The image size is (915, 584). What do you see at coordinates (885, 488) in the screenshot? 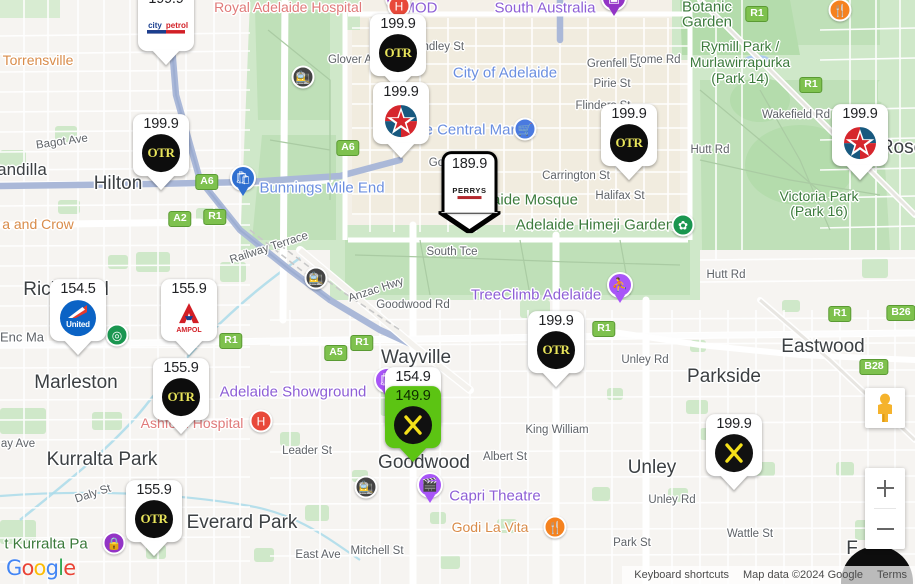
I see `zoom-in-button` at bounding box center [885, 488].